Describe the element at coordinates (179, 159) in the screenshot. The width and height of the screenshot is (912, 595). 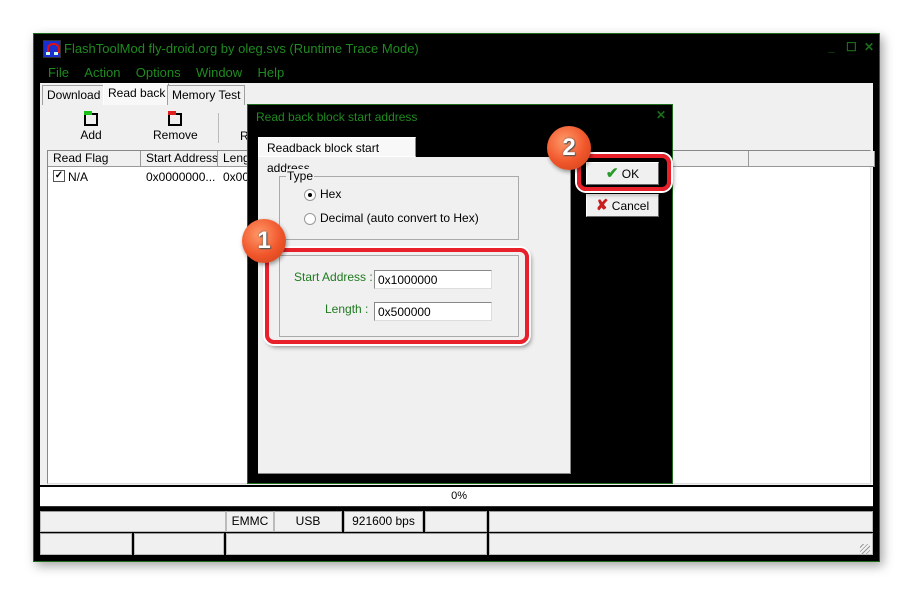
I see `column-start-address: Start Address` at that location.